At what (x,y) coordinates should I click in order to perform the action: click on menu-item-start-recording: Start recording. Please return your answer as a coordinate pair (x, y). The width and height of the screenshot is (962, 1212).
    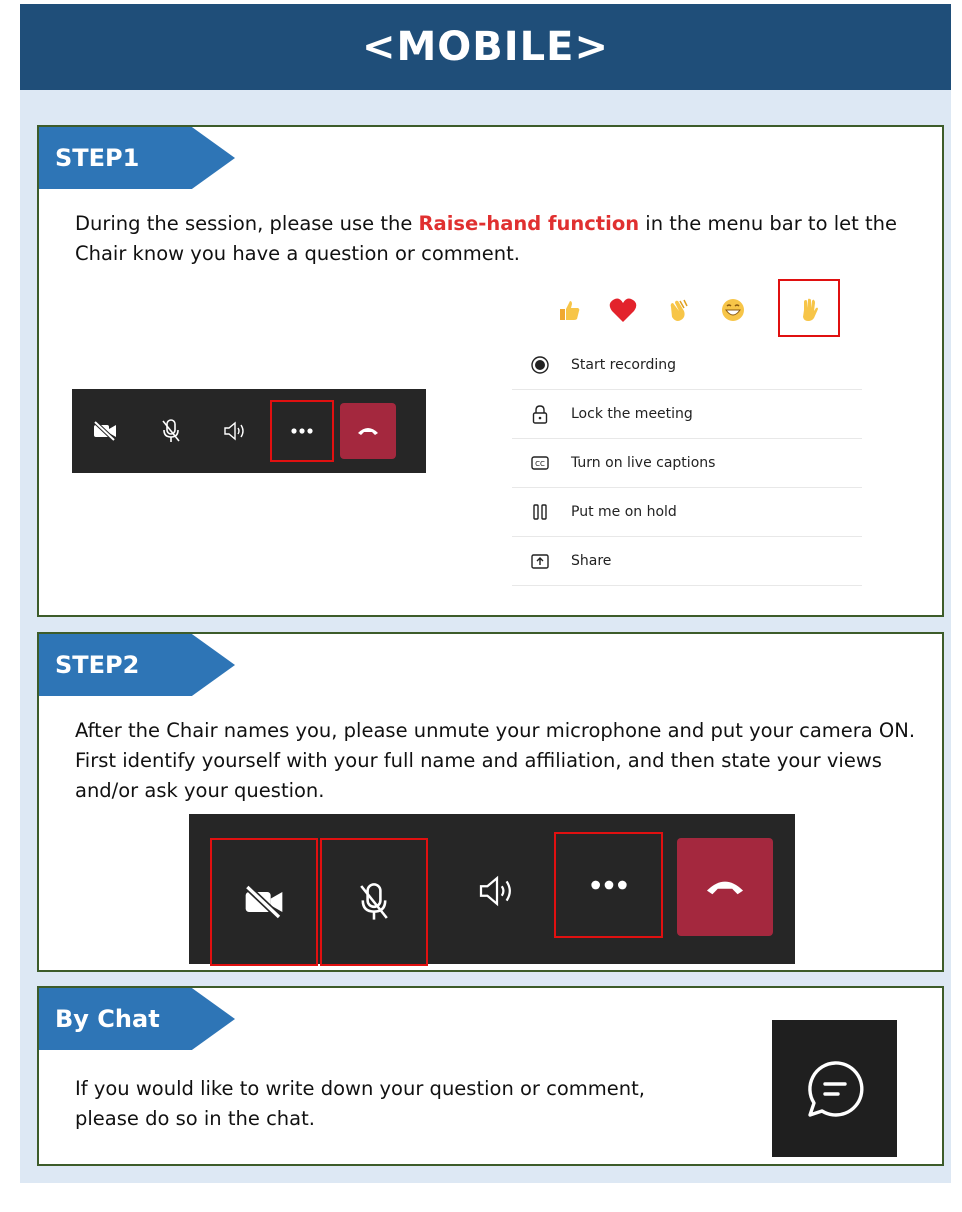
    Looking at the image, I should click on (687, 365).